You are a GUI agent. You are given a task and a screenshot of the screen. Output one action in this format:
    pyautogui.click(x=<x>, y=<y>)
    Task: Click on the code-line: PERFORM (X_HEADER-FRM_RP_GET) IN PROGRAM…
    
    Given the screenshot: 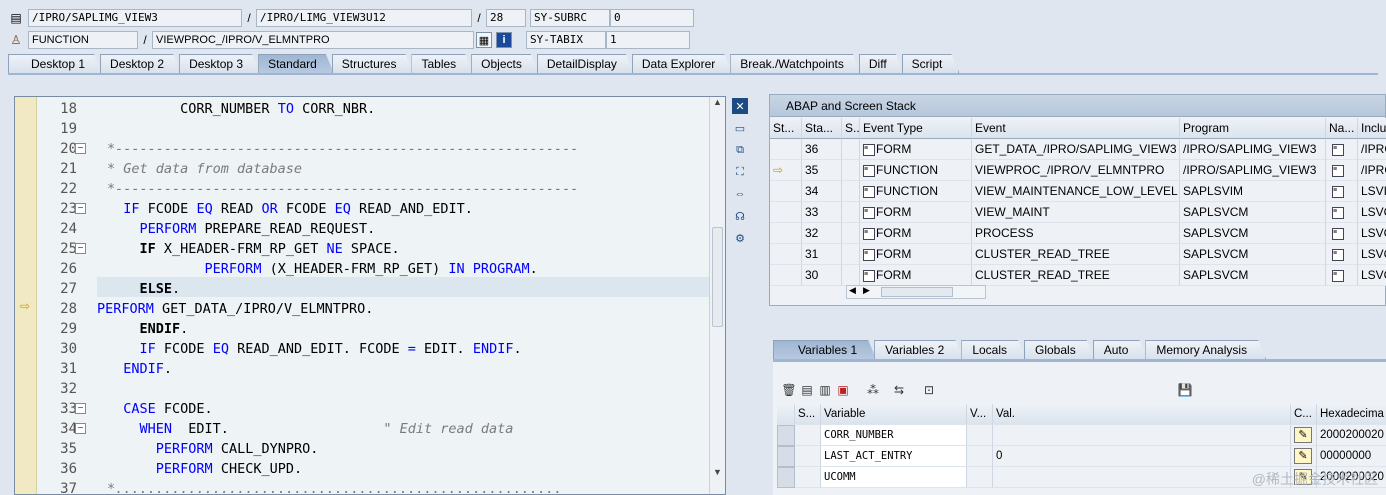 What is the action you would take?
    pyautogui.click(x=322, y=269)
    